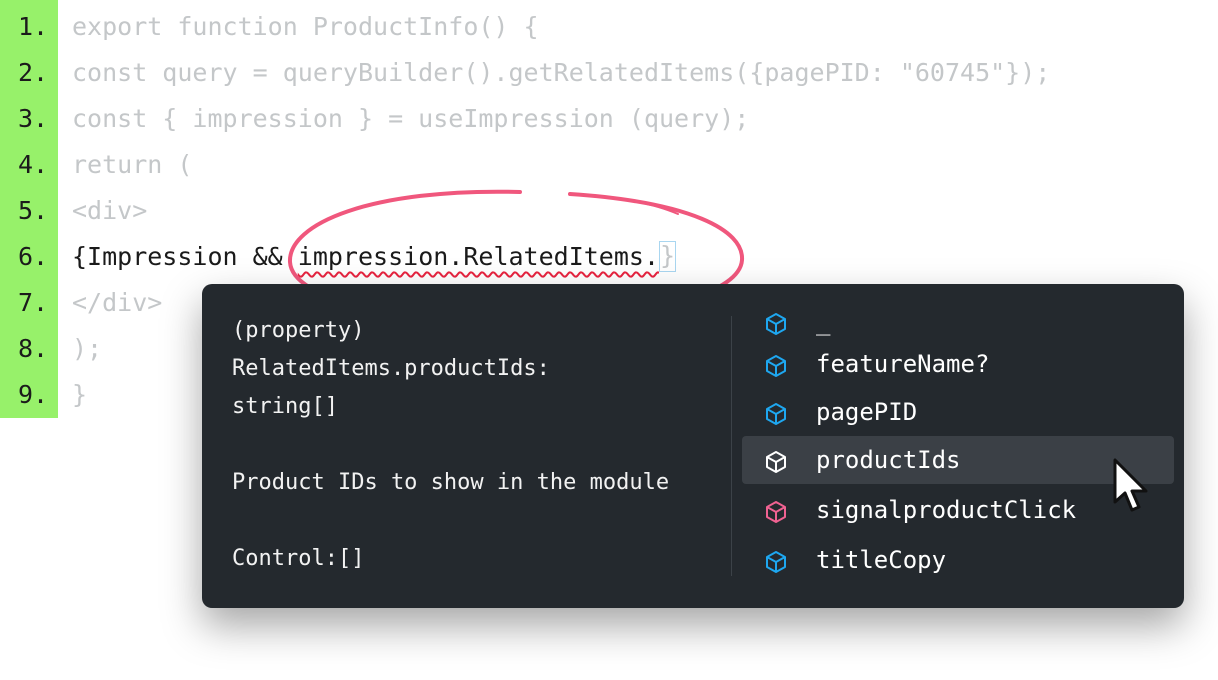 The width and height of the screenshot is (1218, 680). I want to click on line-number: 8., so click(33, 348).